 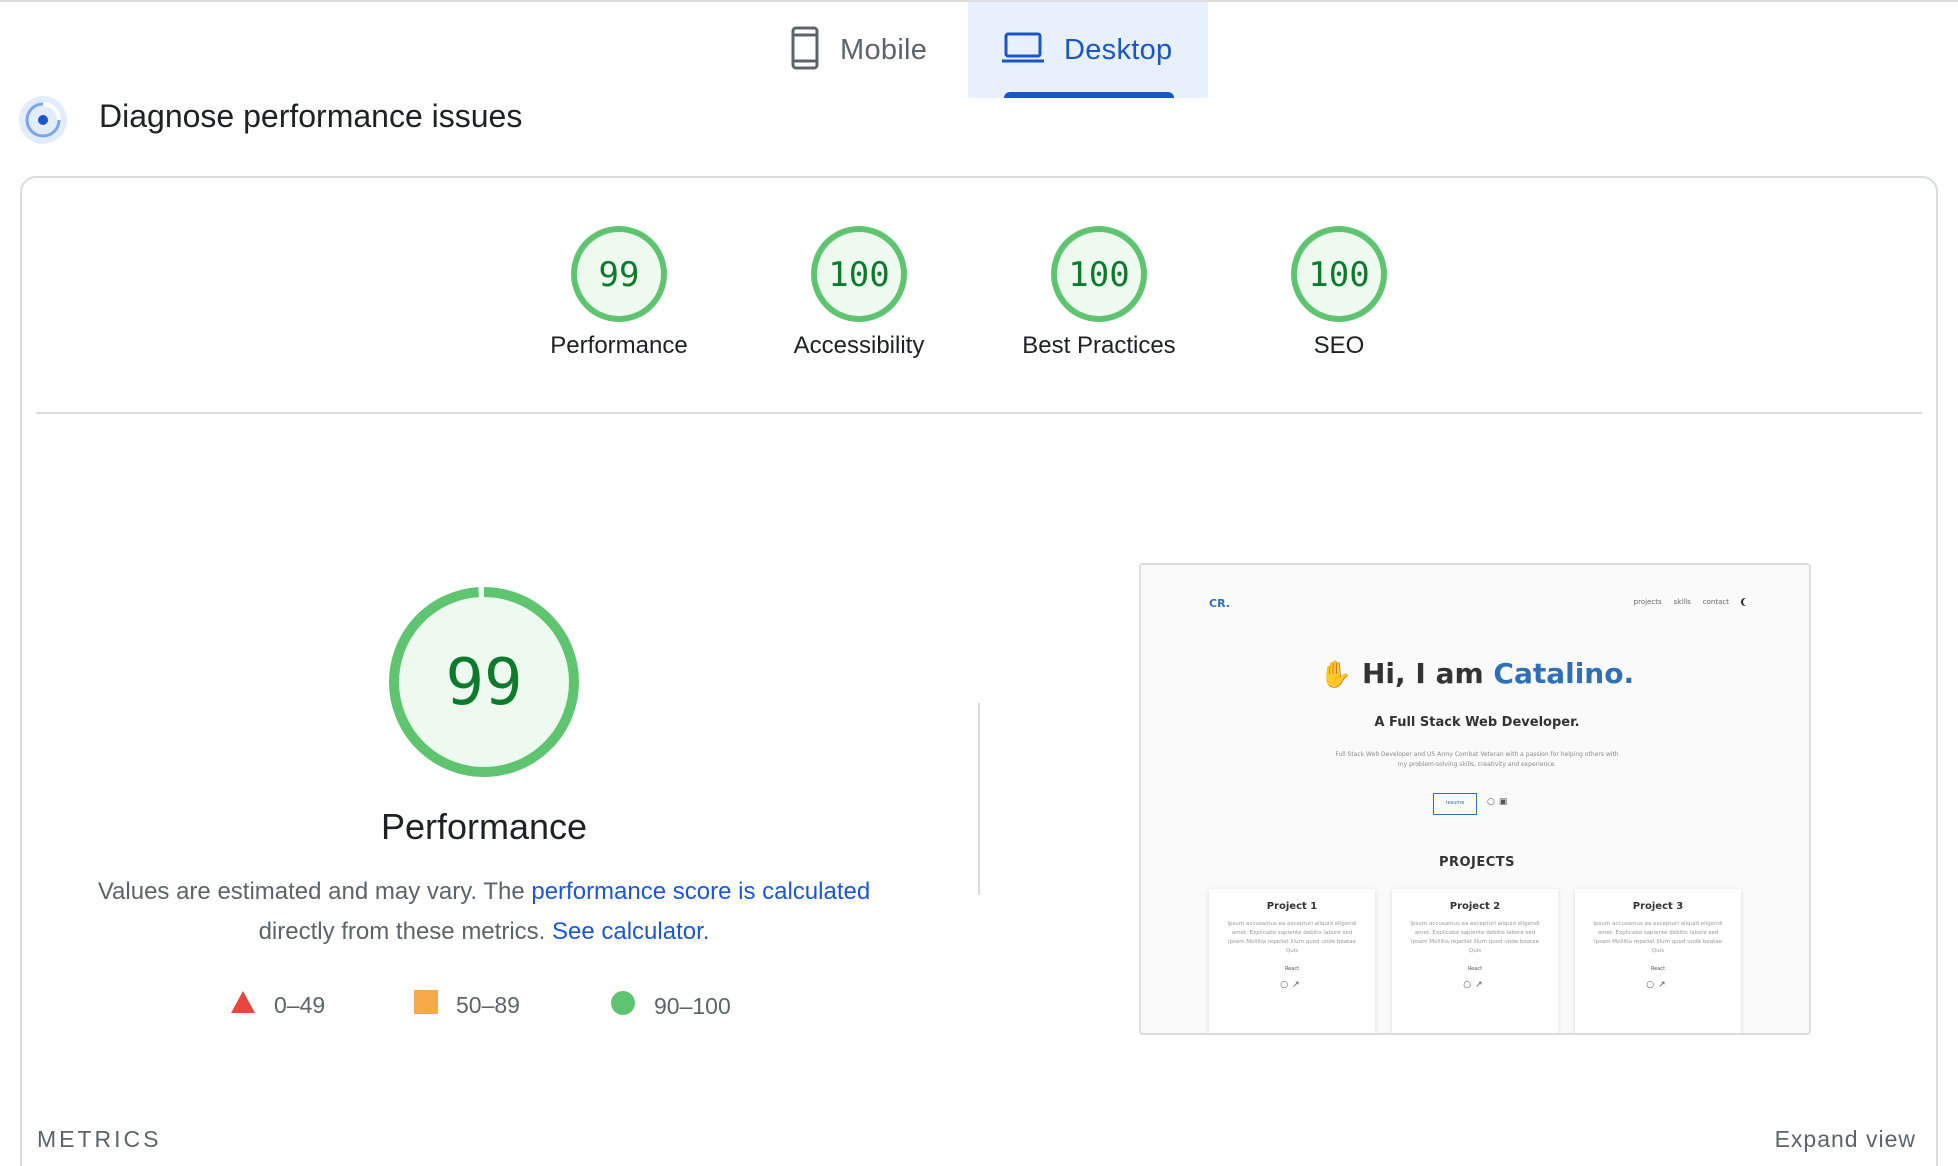 I want to click on mobile-phone-icon, so click(x=805, y=50).